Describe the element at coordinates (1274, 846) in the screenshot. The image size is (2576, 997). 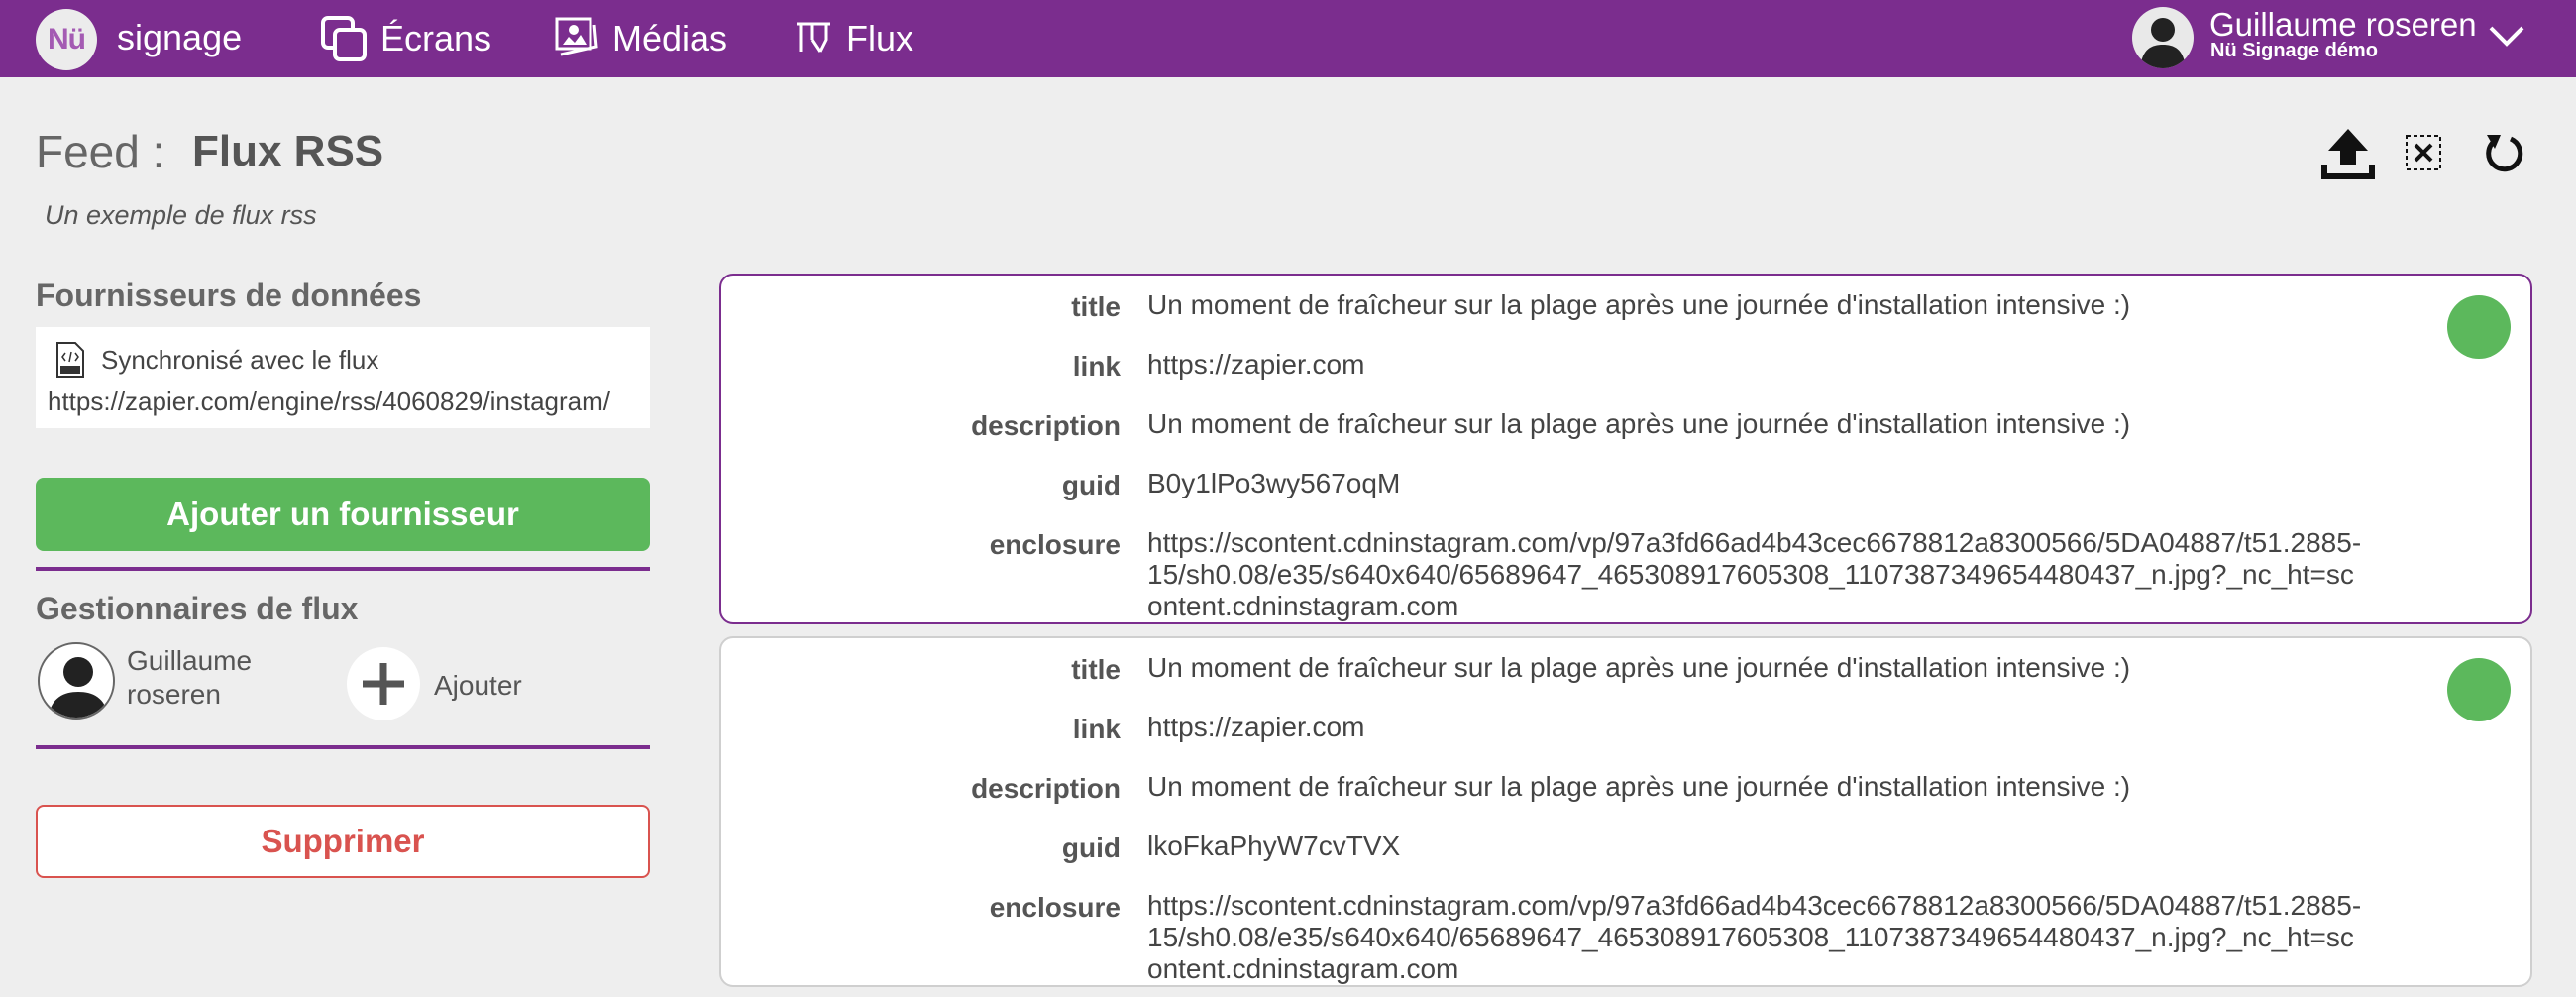
I see `field-value-guid: lkoFkaPhyW7cvTVX` at that location.